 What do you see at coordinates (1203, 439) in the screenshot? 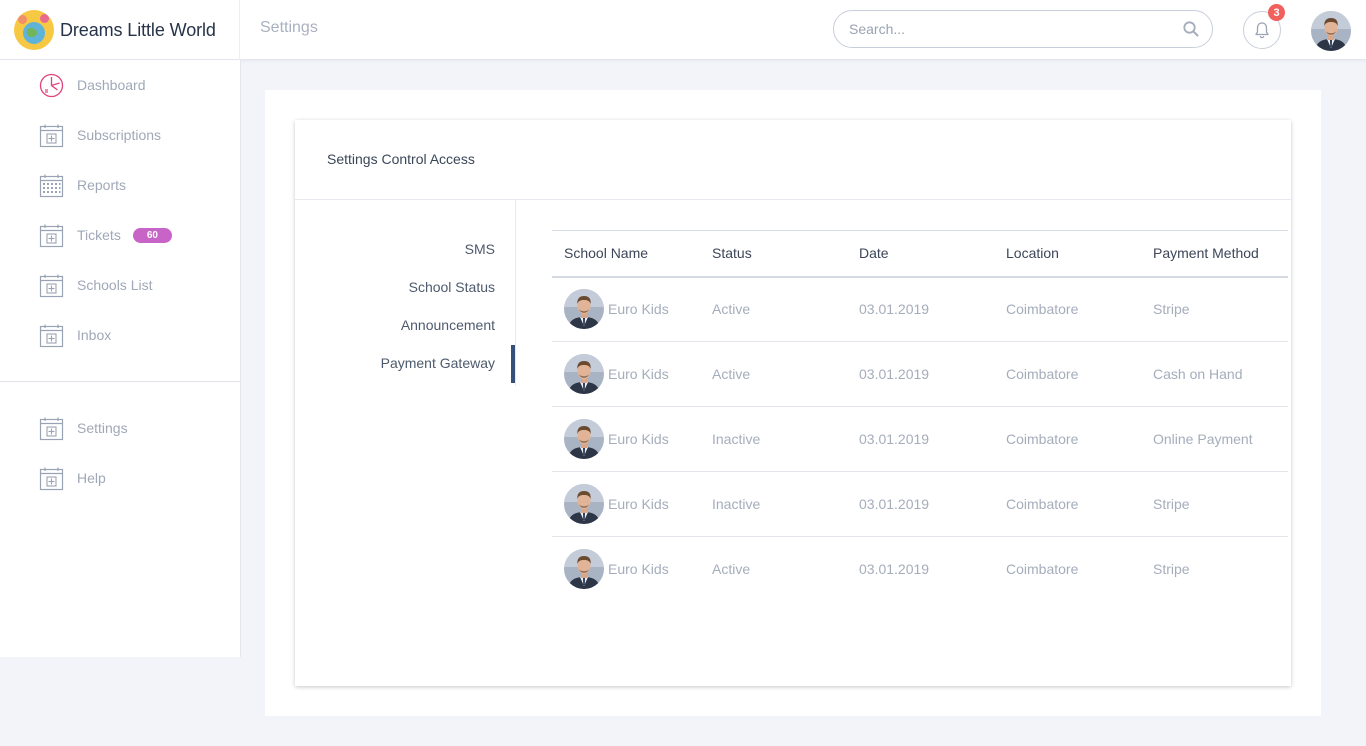
I see `cell-payment-method: Online Payment` at bounding box center [1203, 439].